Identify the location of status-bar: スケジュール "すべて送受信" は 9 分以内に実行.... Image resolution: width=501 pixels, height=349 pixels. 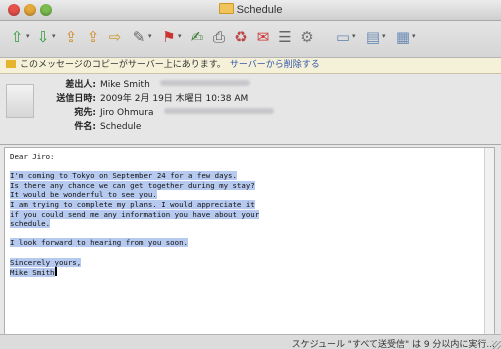
(250, 341).